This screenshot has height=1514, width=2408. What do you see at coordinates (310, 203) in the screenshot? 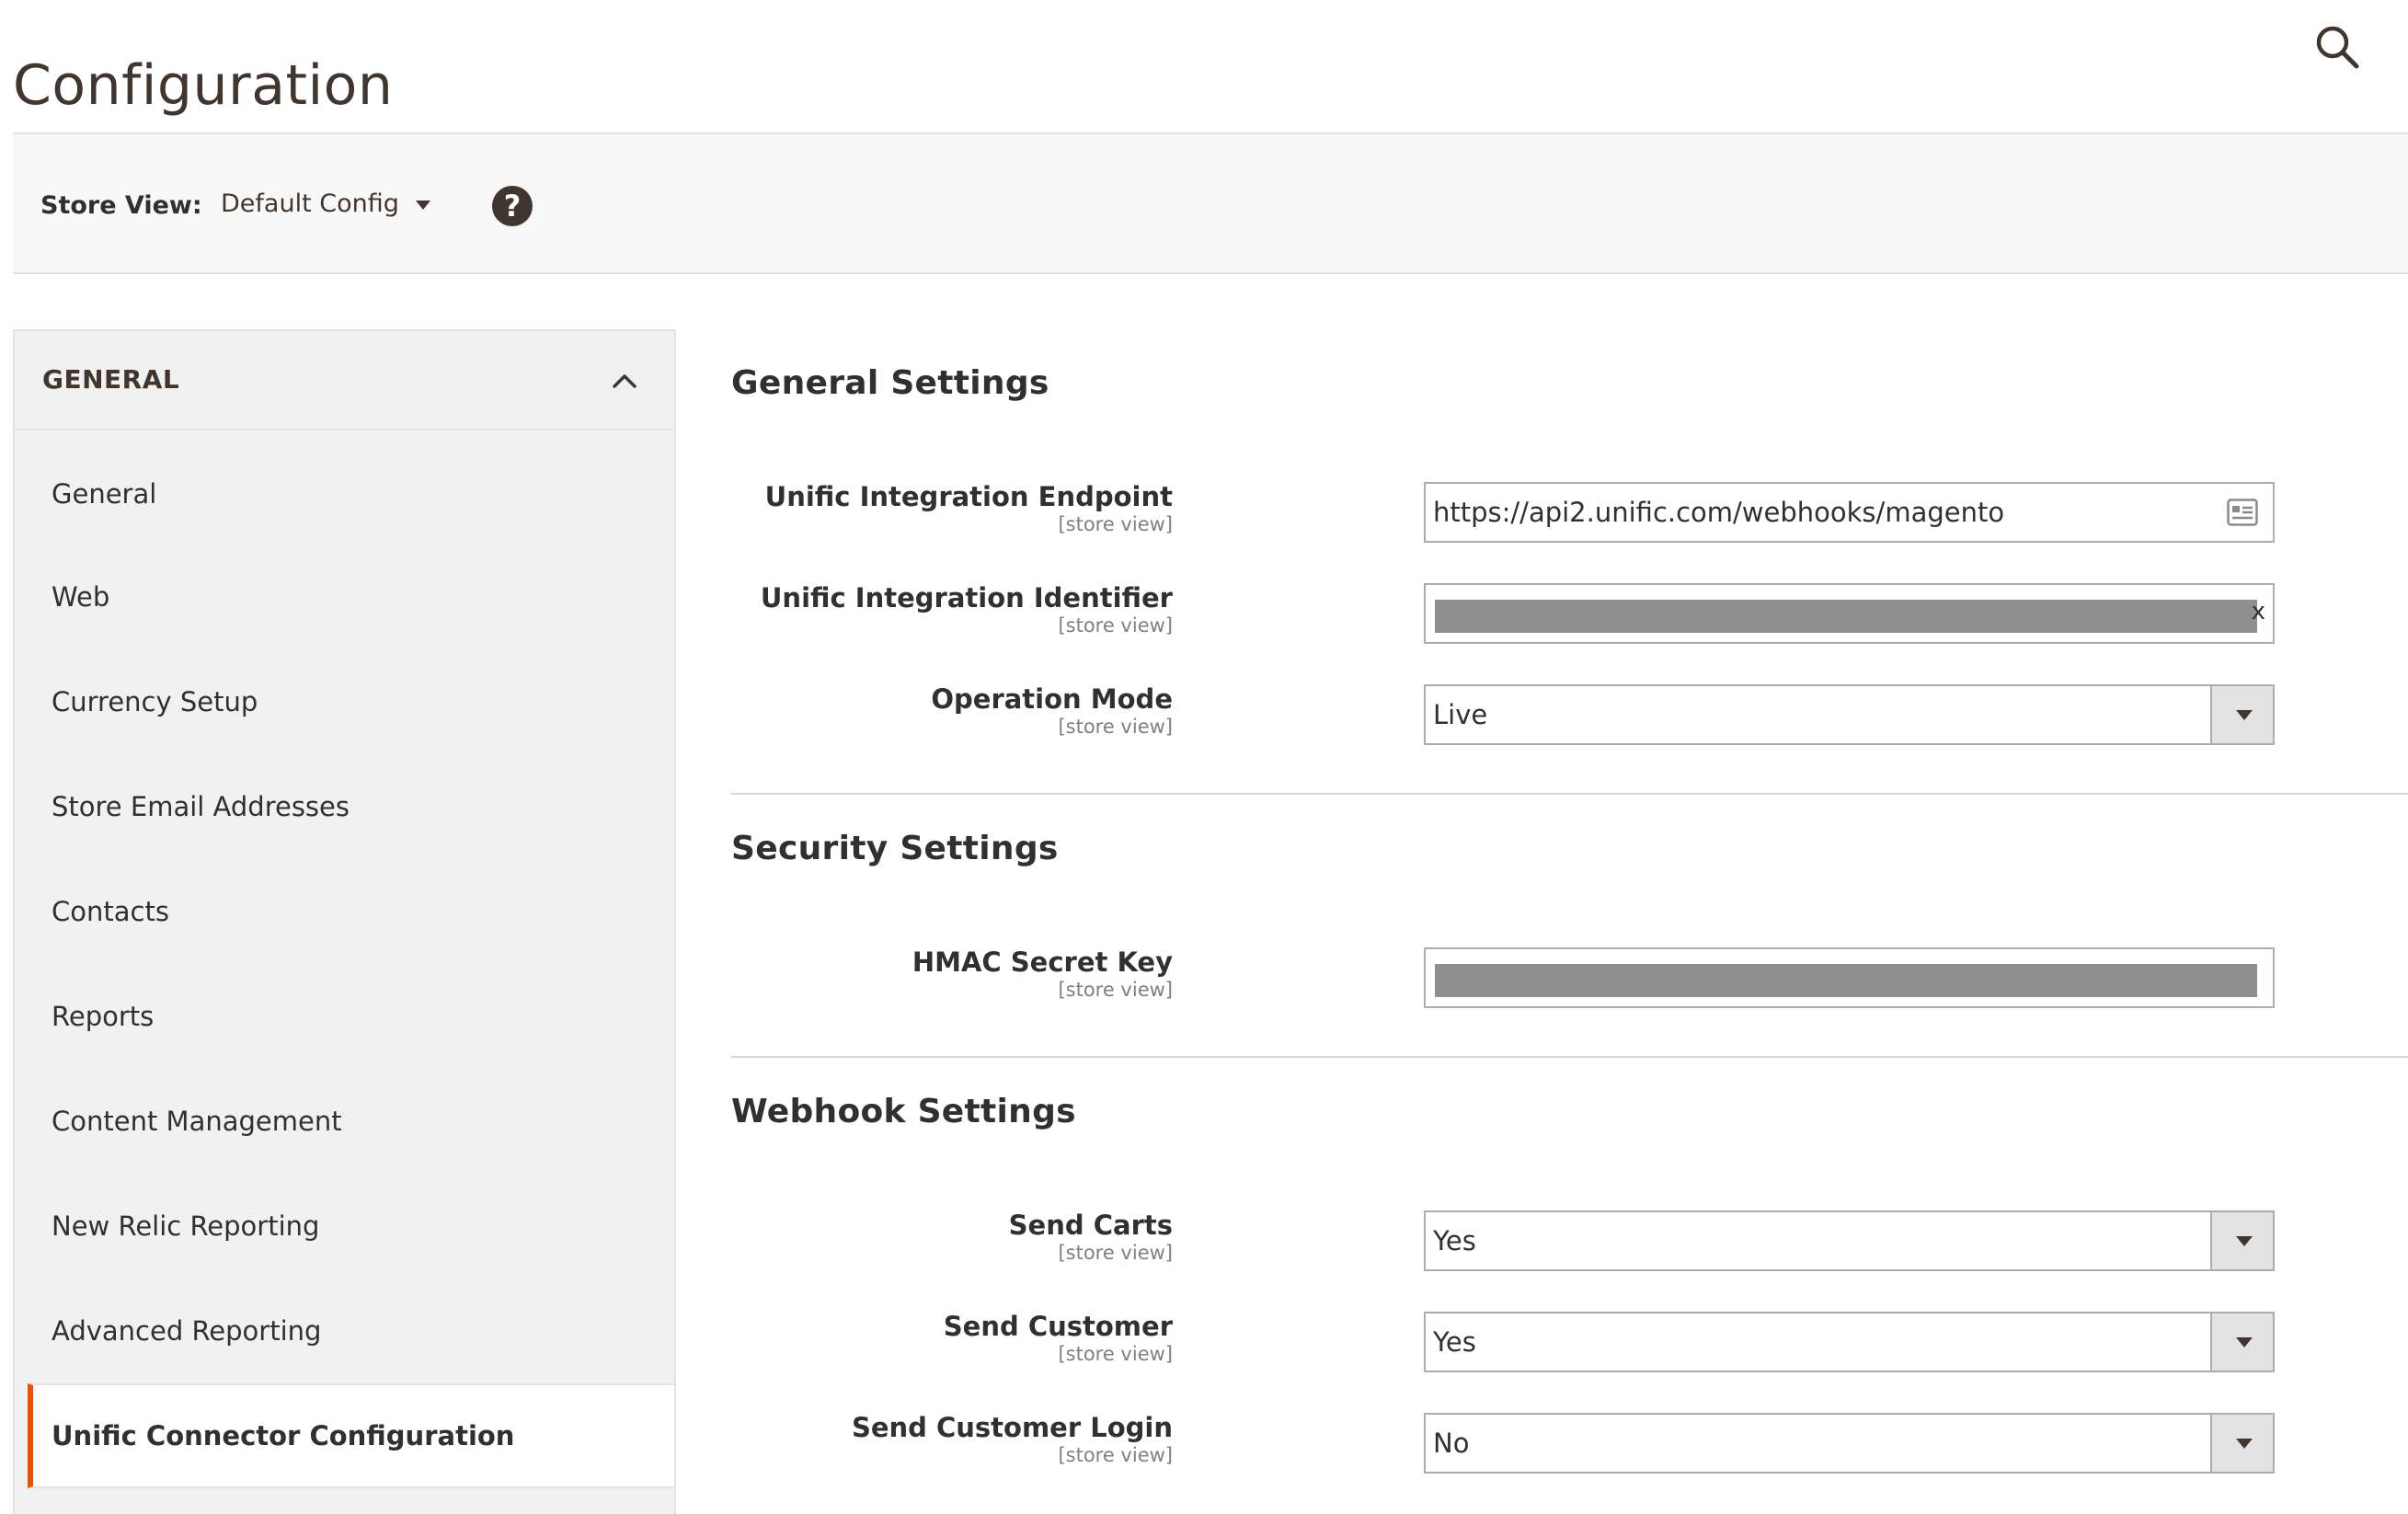
I see `store-view-current: Default Config` at bounding box center [310, 203].